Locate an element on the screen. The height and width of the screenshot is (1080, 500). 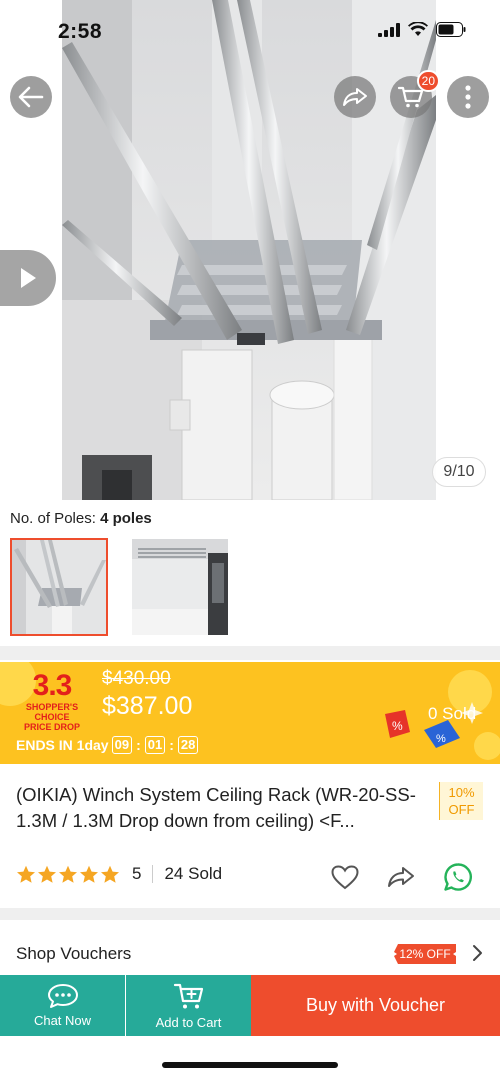
share-button is located at coordinates (355, 97).